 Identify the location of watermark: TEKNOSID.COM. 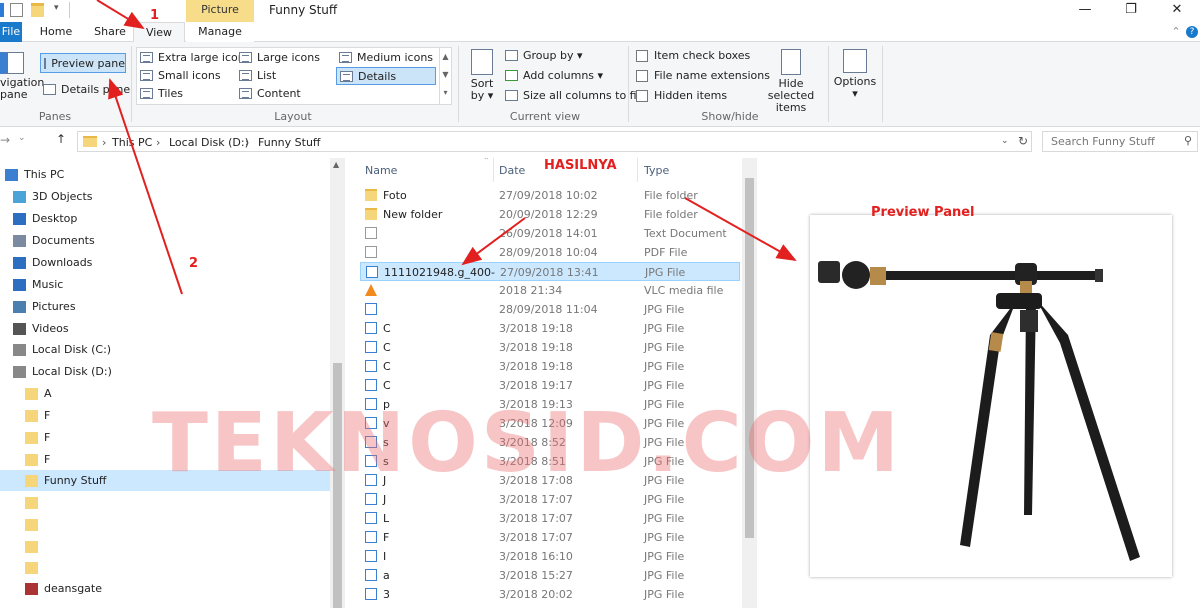
(527, 443).